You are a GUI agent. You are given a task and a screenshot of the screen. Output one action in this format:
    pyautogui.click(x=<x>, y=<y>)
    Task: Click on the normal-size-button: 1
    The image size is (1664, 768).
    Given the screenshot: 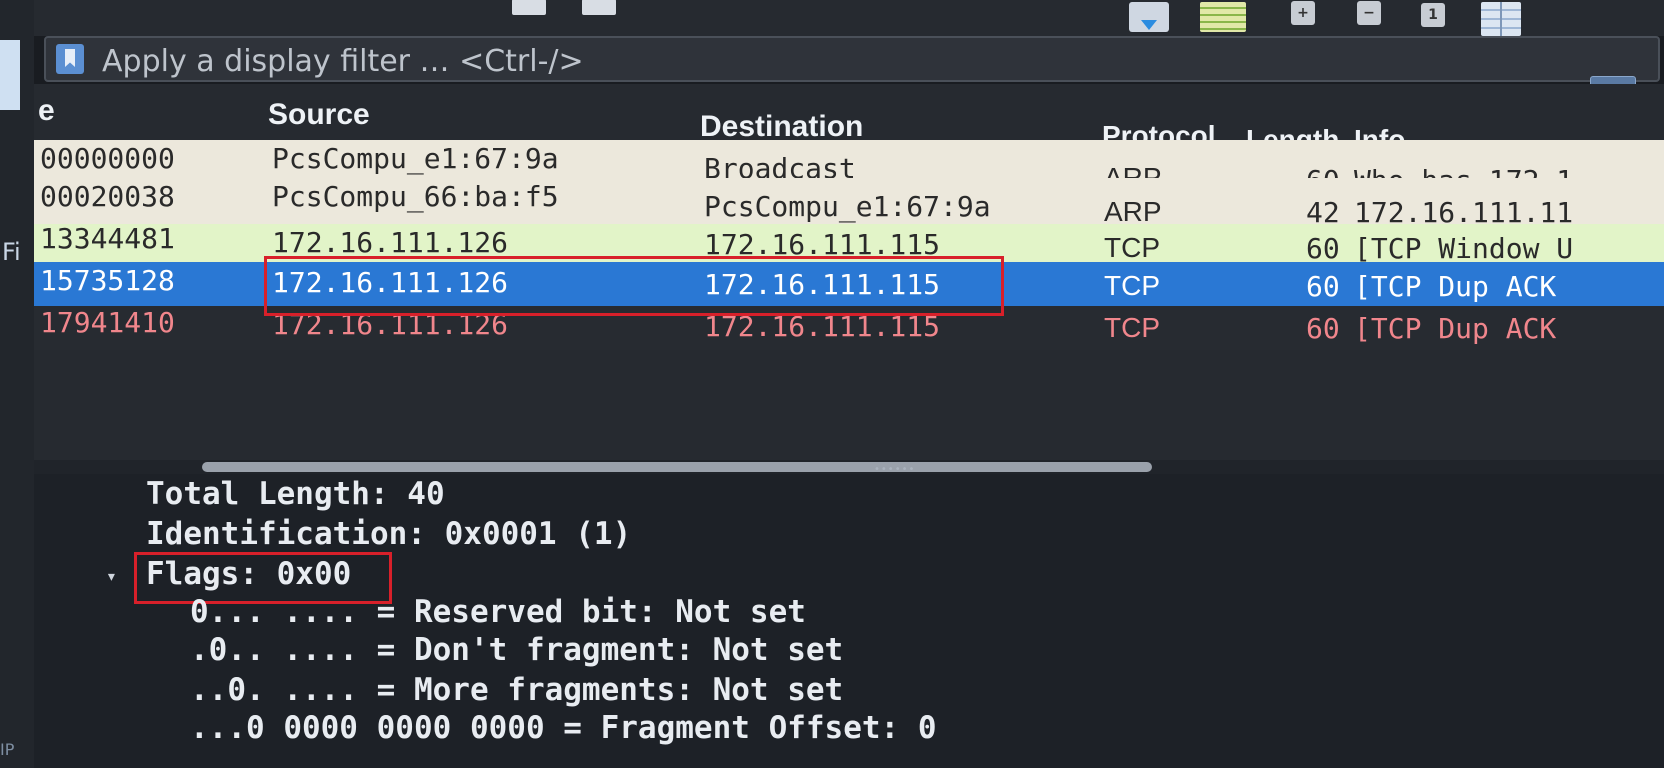 What is the action you would take?
    pyautogui.click(x=1433, y=15)
    